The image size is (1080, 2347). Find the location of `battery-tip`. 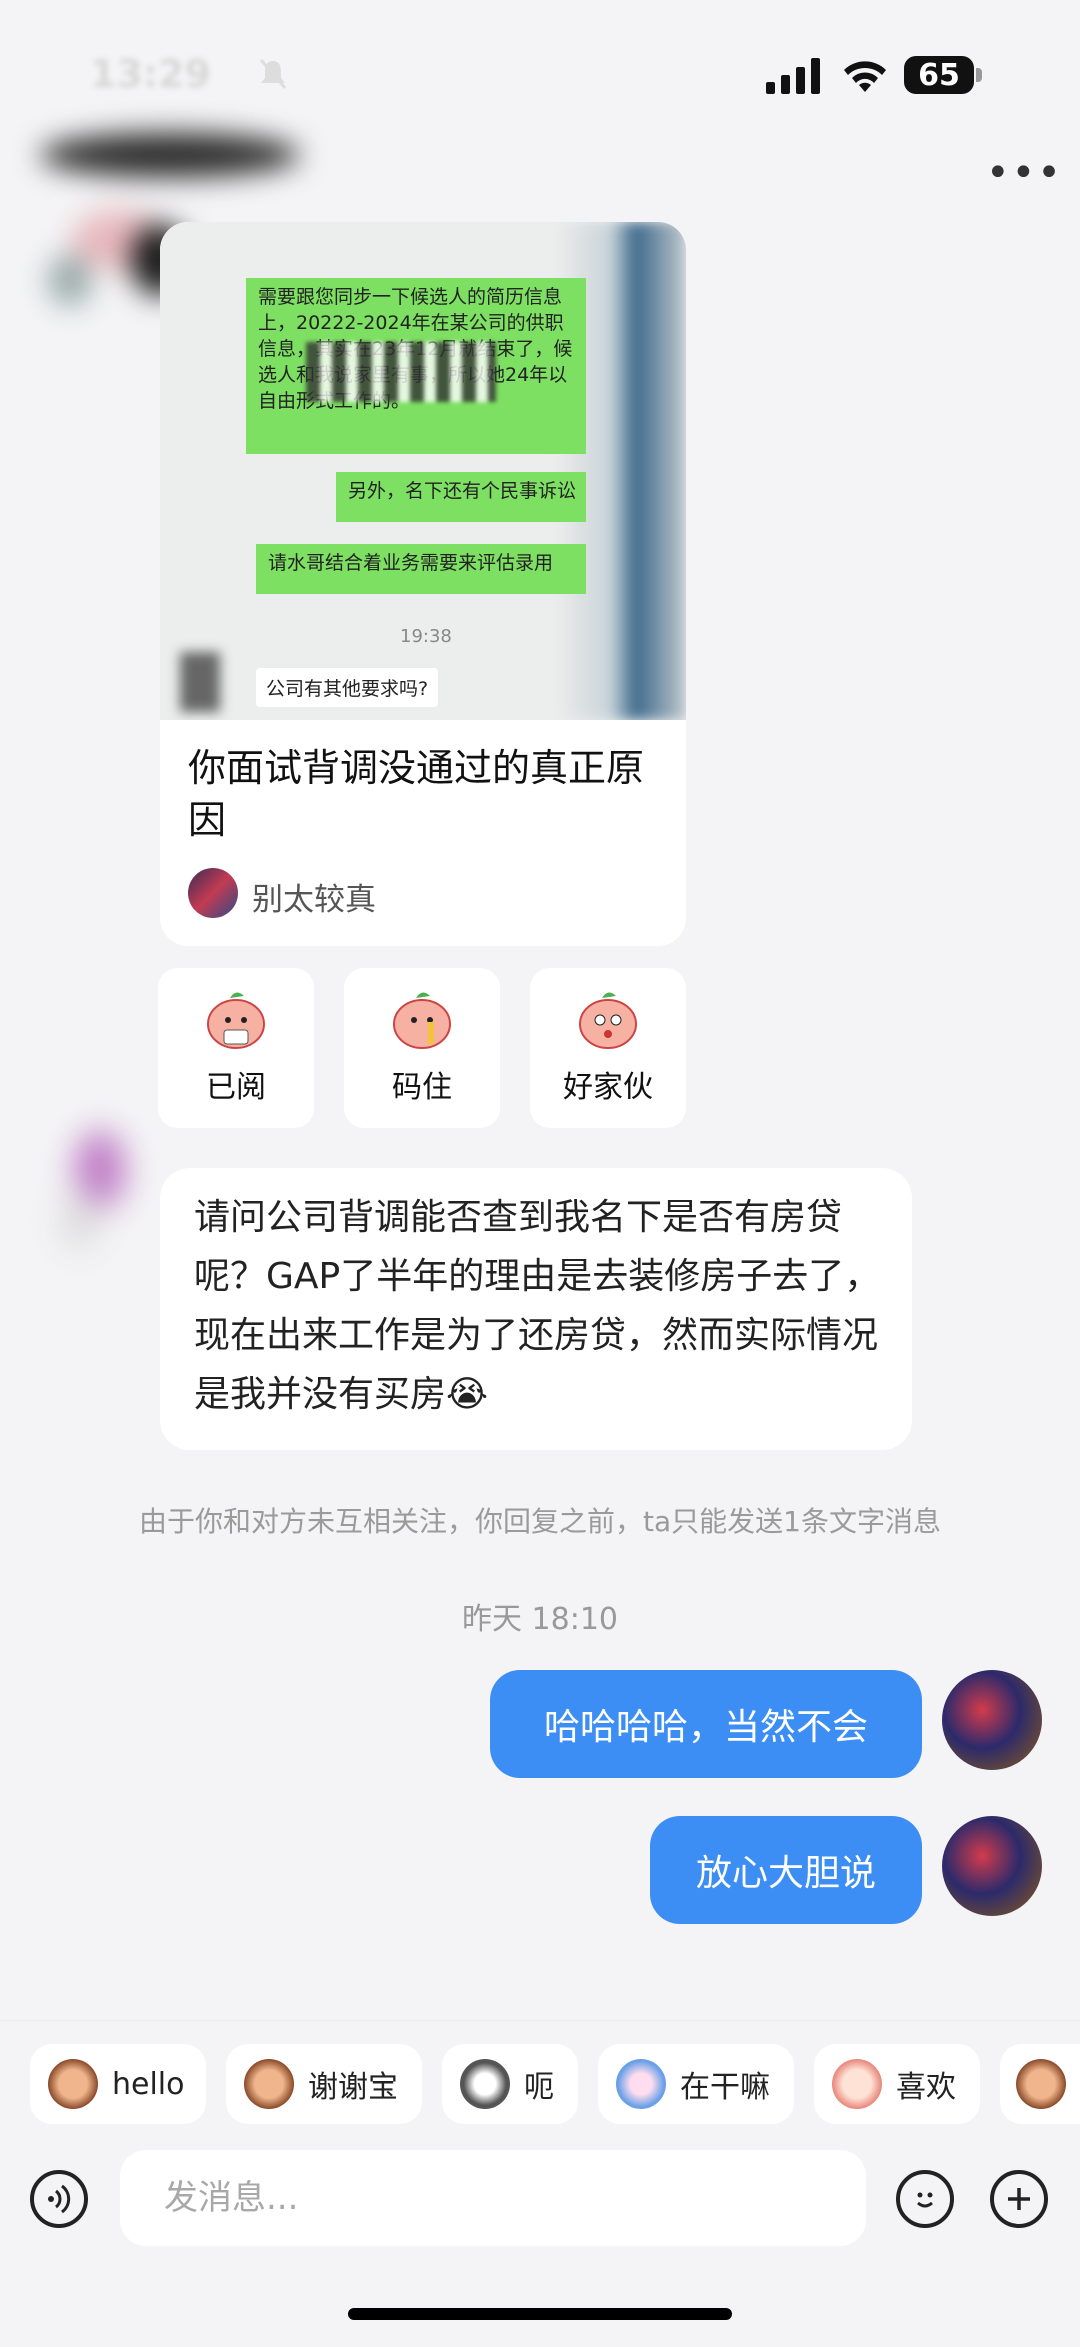

battery-tip is located at coordinates (979, 75).